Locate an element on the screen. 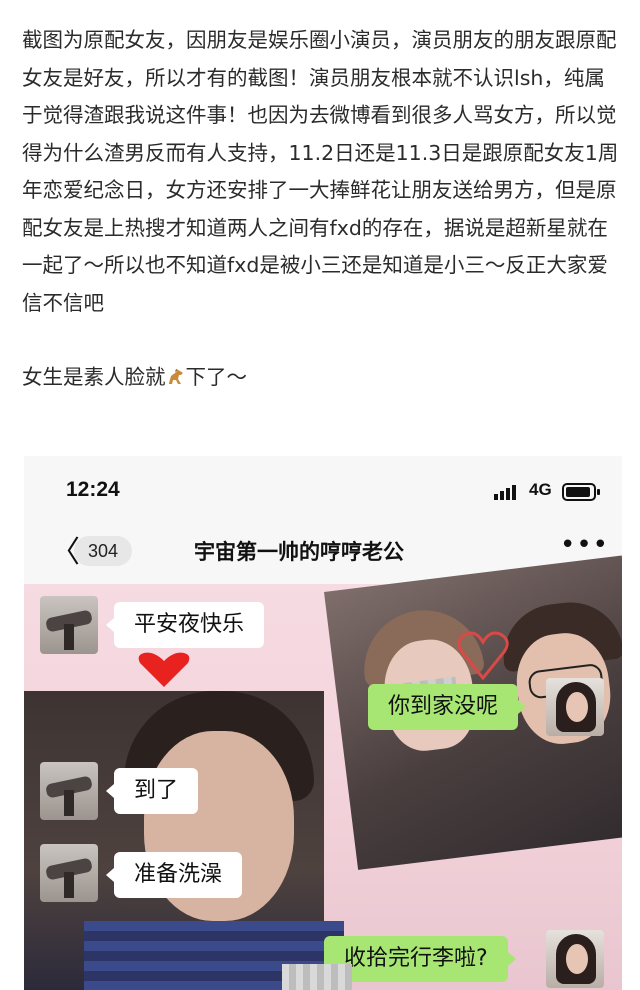  status-bar: 12:24 4G is located at coordinates (323, 492).